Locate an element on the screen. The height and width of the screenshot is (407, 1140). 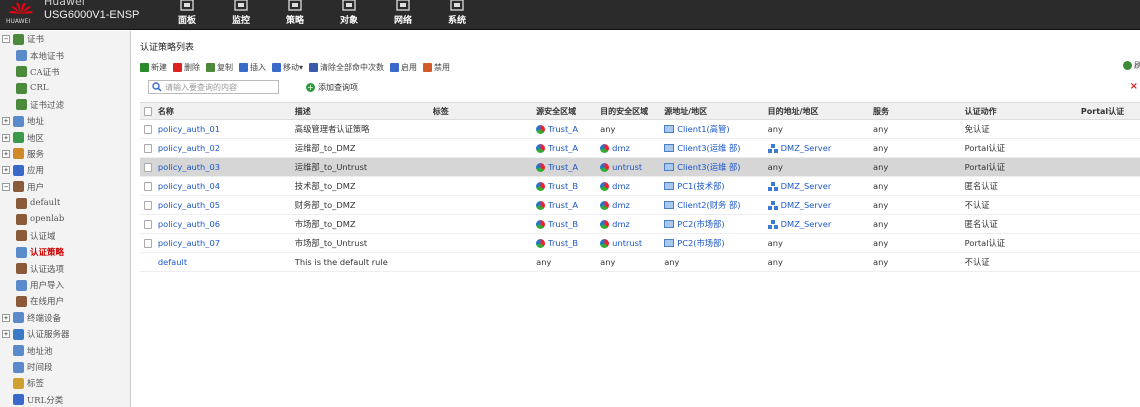
sidebar-item-9: − 用户 is located at coordinates (65, 187).